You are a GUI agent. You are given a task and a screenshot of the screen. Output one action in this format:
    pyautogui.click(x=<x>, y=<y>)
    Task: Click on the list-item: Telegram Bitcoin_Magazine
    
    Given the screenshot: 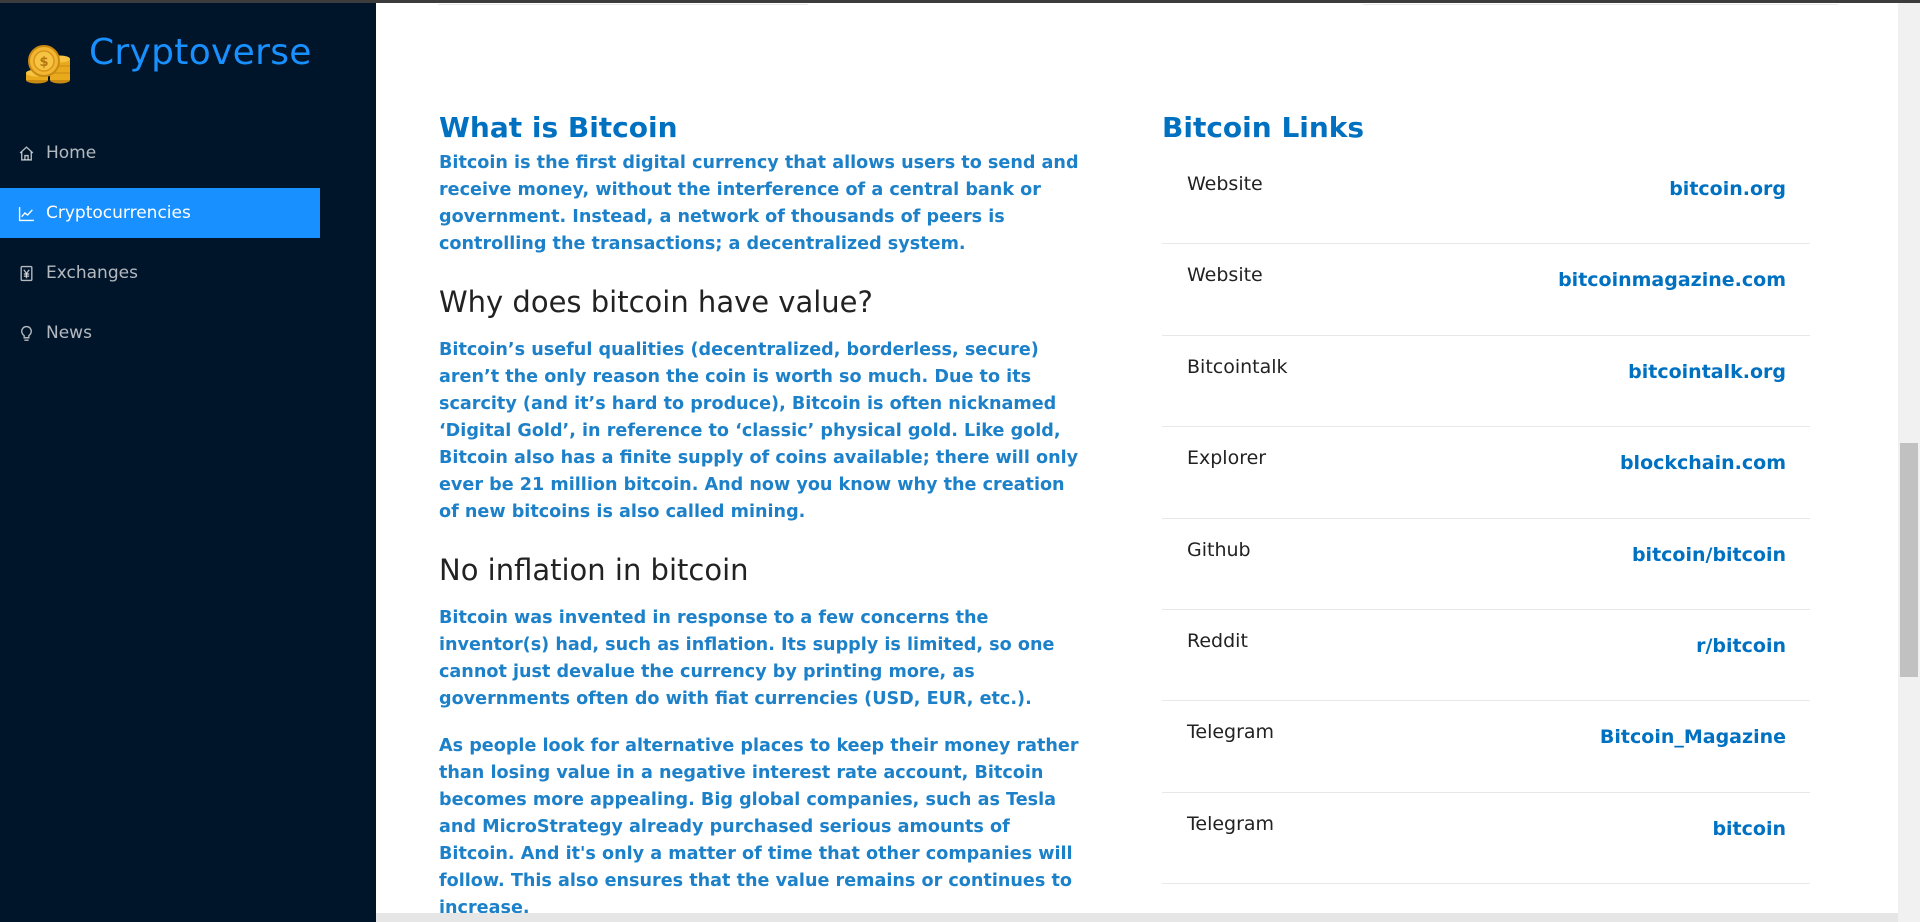 What is the action you would take?
    pyautogui.click(x=1486, y=747)
    